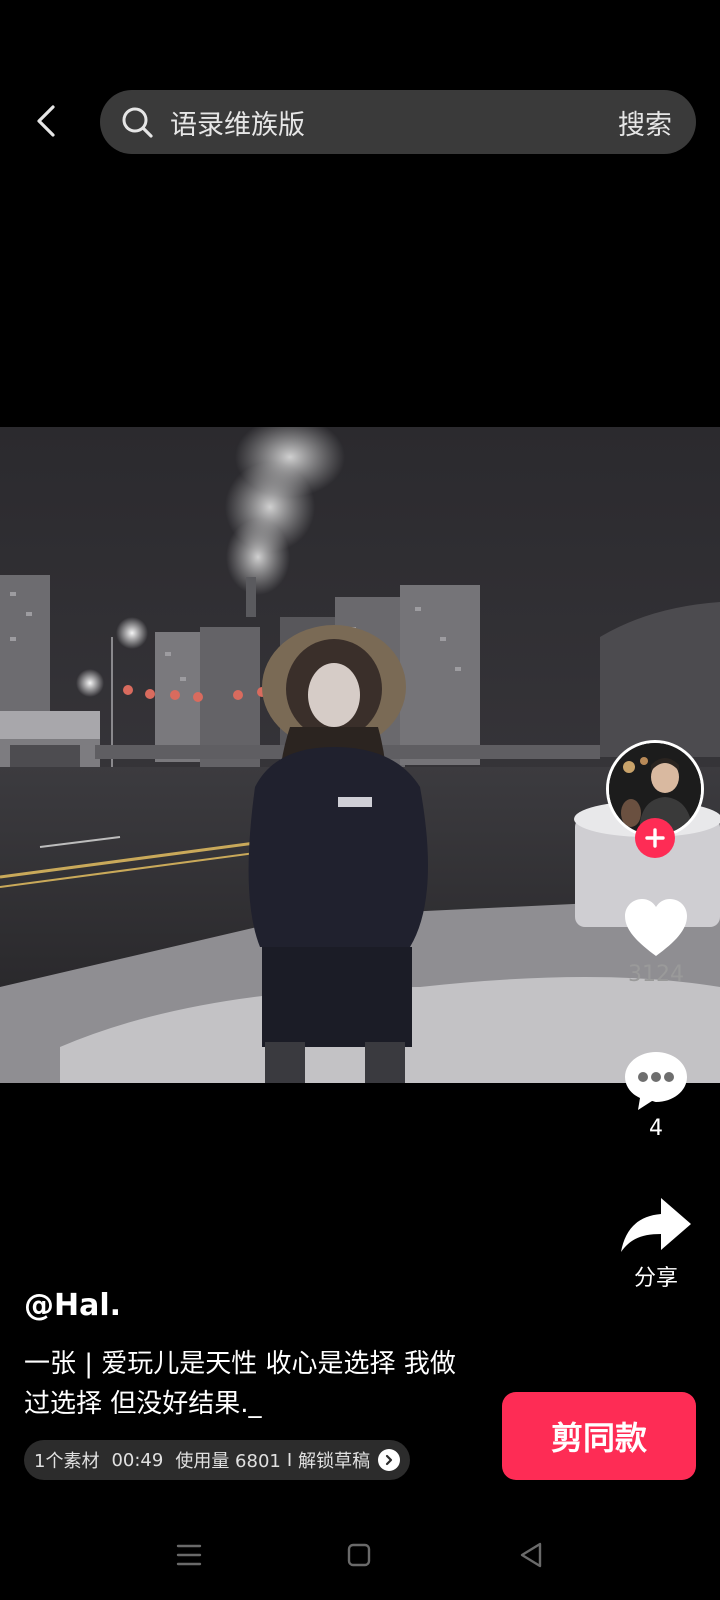 This screenshot has width=720, height=1600. What do you see at coordinates (389, 1460) in the screenshot?
I see `chevron-right-circle-icon` at bounding box center [389, 1460].